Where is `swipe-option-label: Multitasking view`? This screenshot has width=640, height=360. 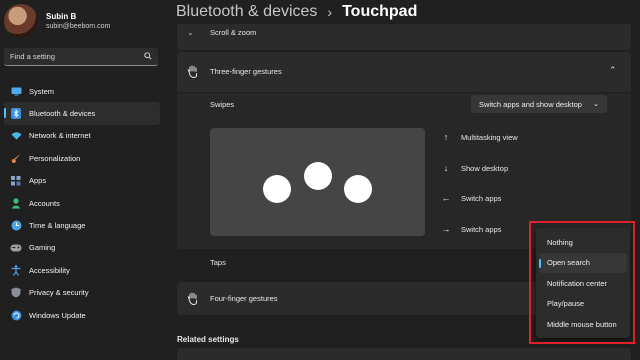
swipe-option-label: Multitasking view is located at coordinates (489, 137).